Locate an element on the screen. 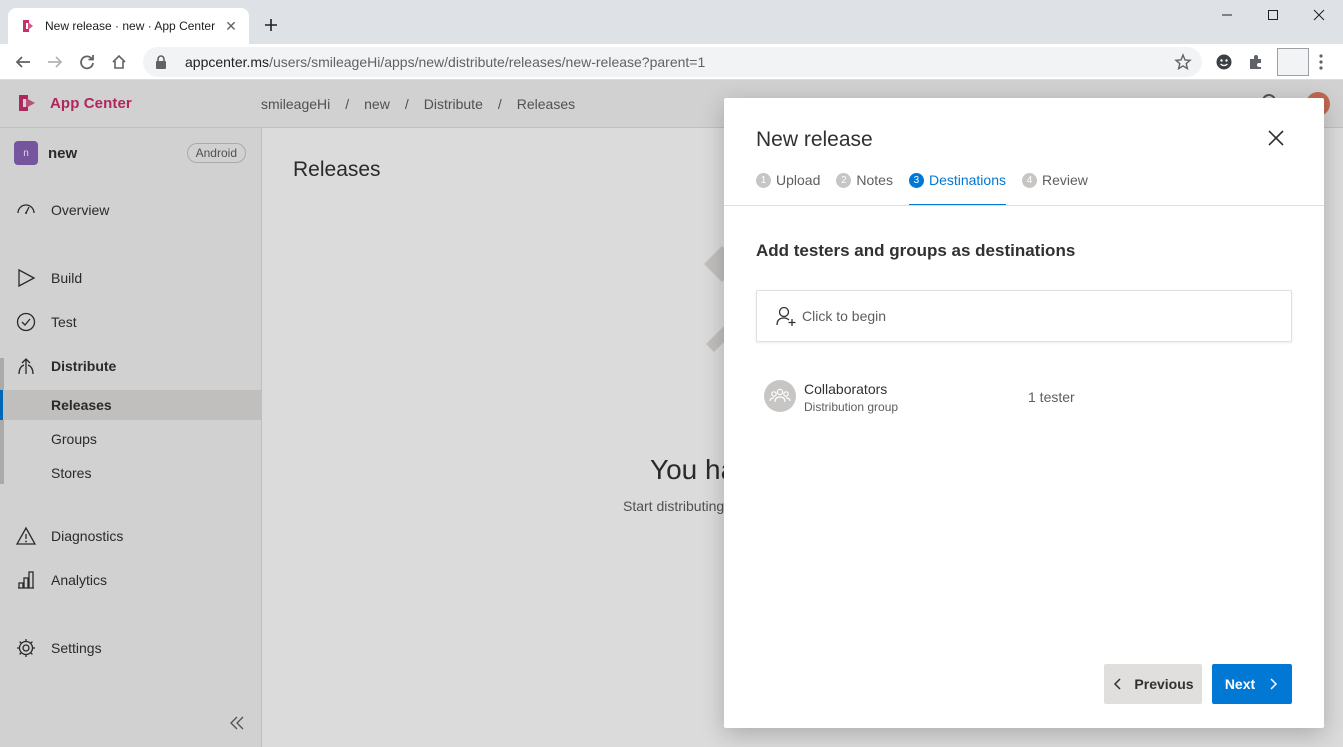 This screenshot has width=1343, height=747. step-upload: 1 Upload is located at coordinates (788, 188).